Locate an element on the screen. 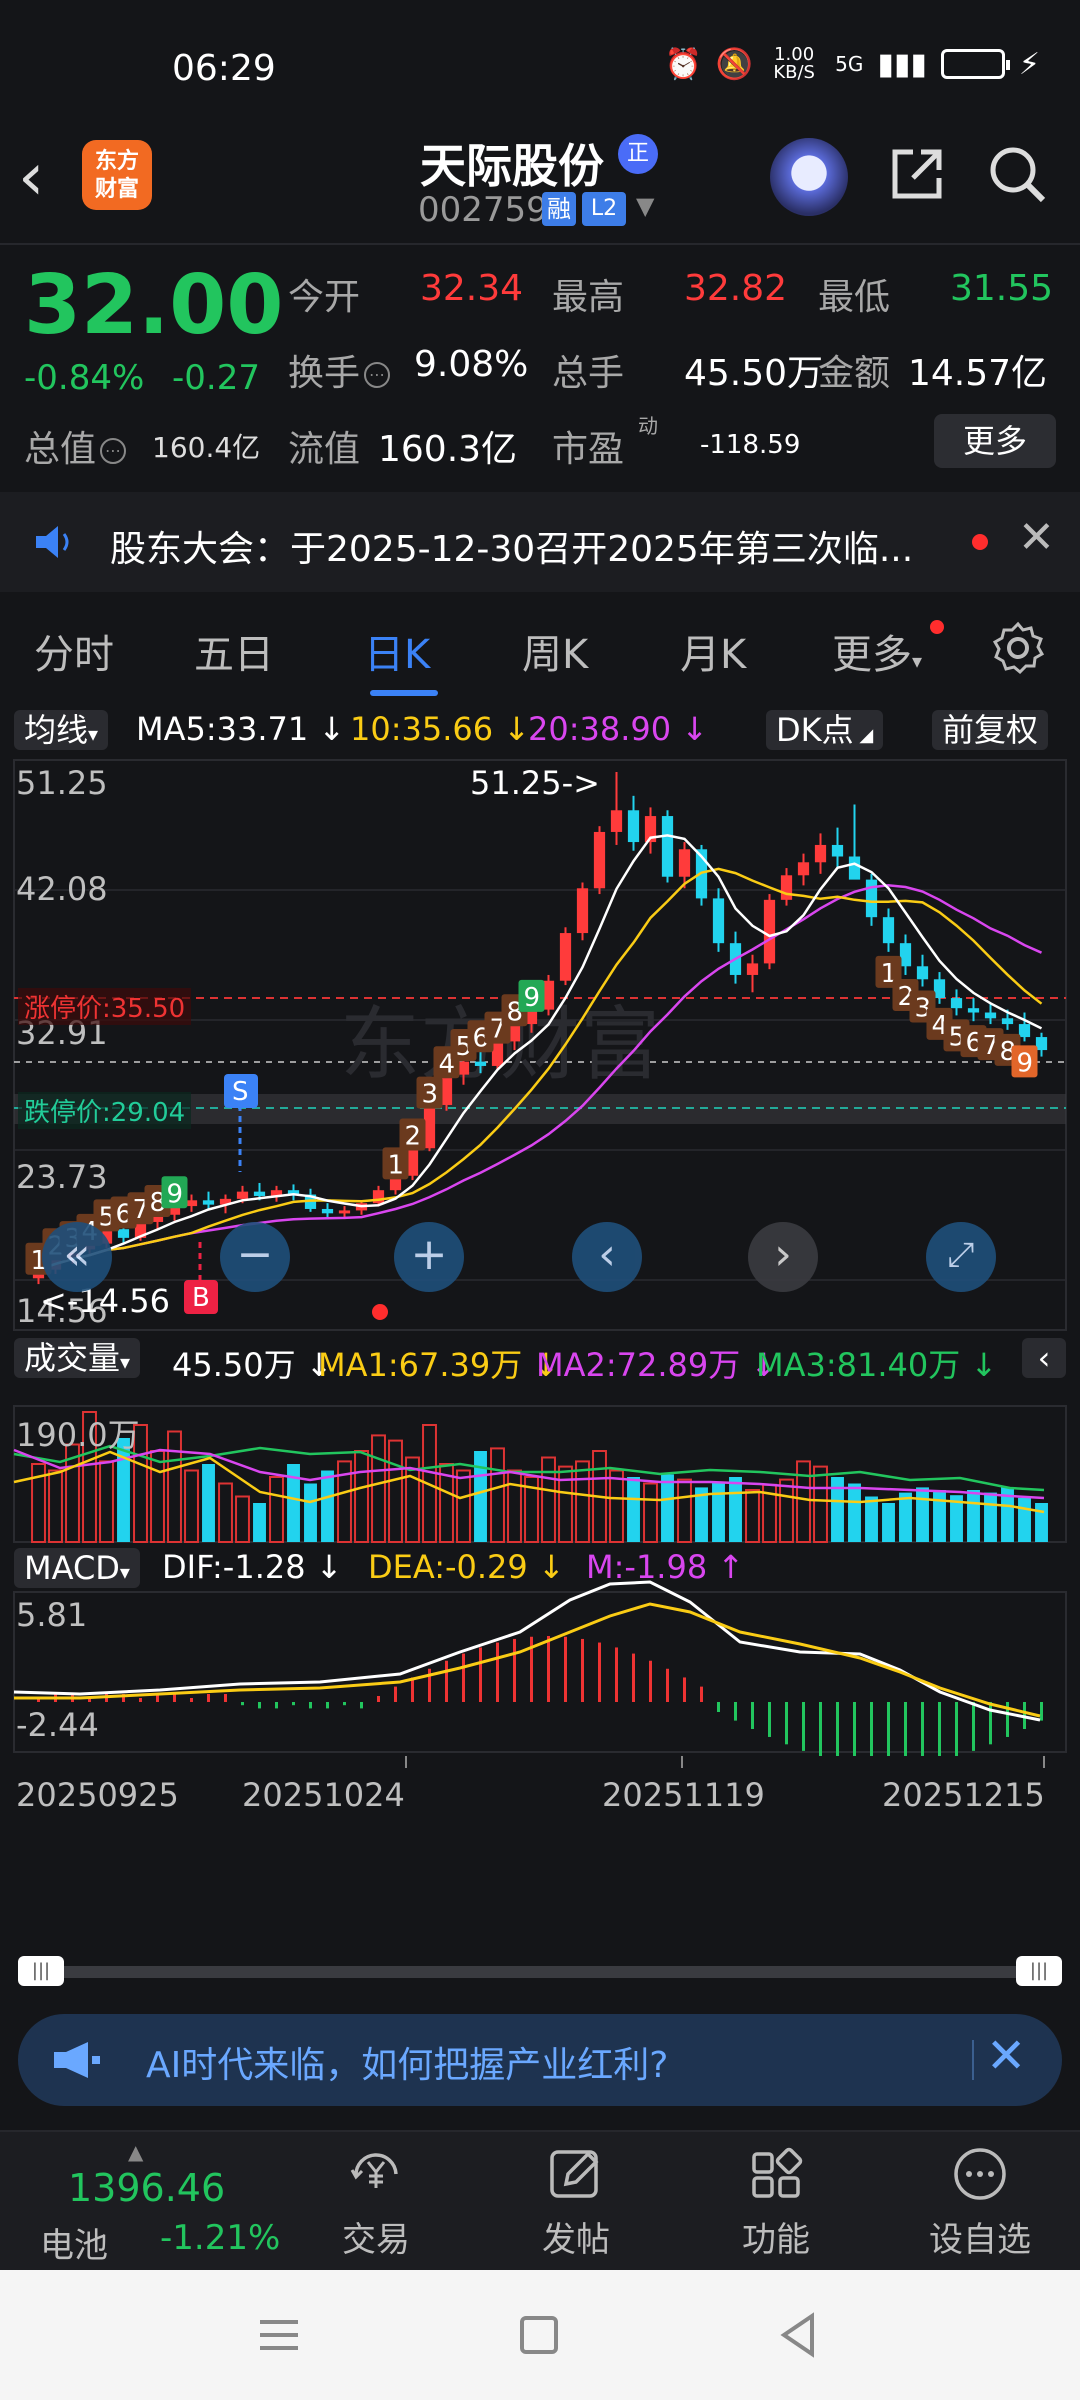 The width and height of the screenshot is (1080, 2400). stock-code: 002759 is located at coordinates (483, 210).